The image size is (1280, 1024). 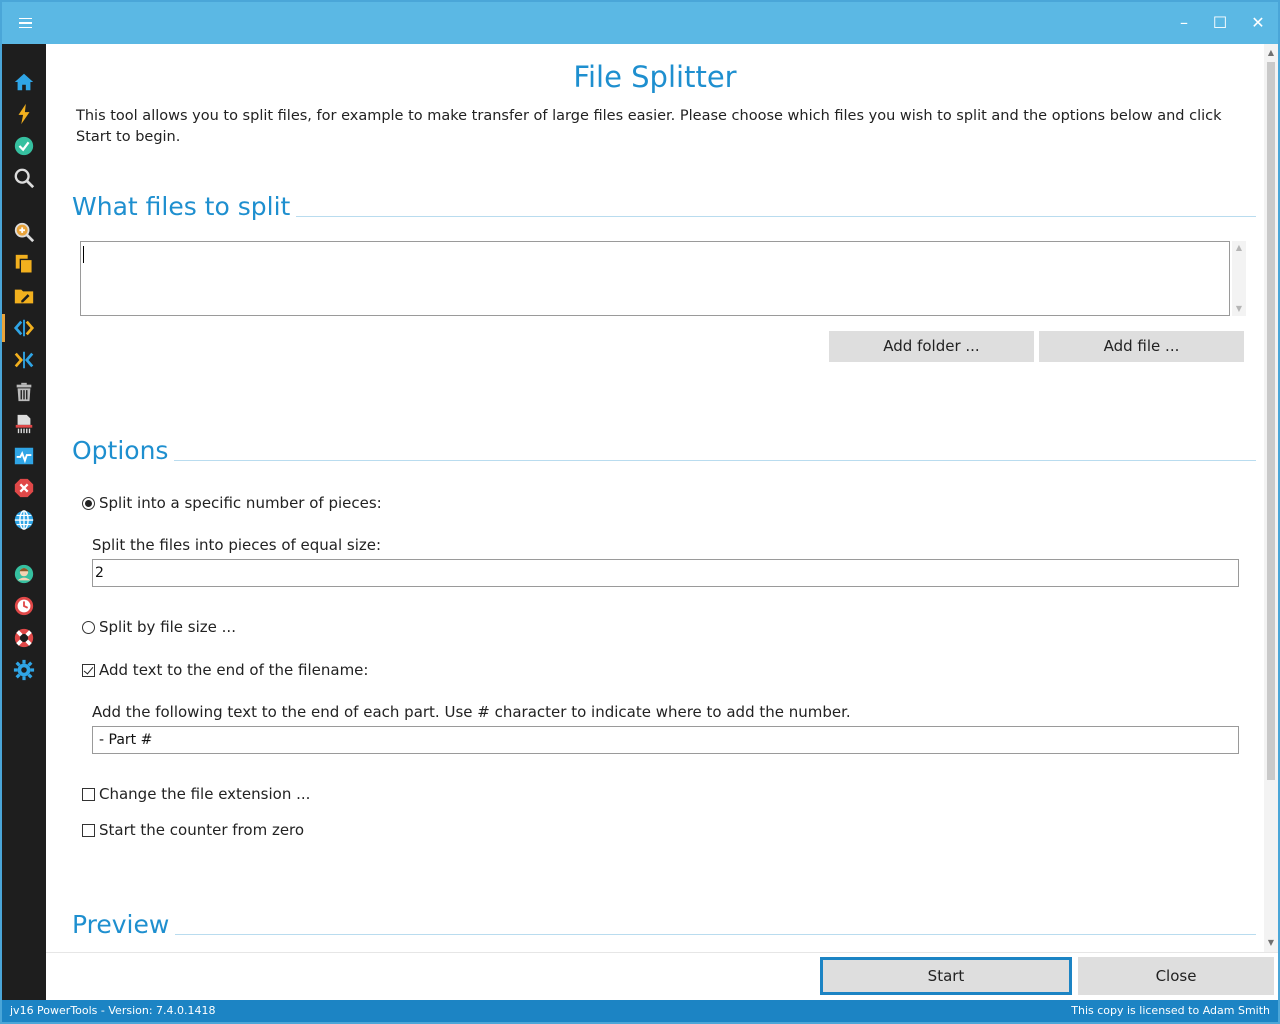 I want to click on section-preview: Preview, so click(x=664, y=924).